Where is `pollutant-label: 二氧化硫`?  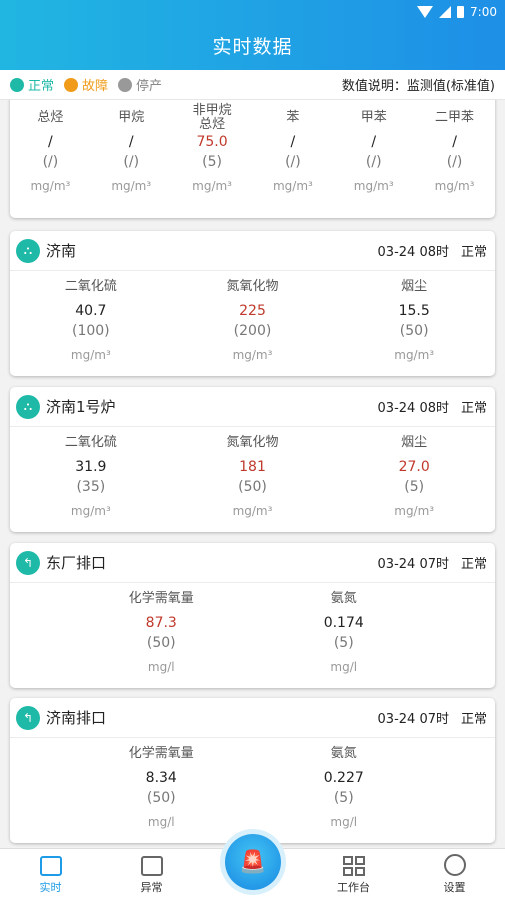 pollutant-label: 二氧化硫 is located at coordinates (90, 286).